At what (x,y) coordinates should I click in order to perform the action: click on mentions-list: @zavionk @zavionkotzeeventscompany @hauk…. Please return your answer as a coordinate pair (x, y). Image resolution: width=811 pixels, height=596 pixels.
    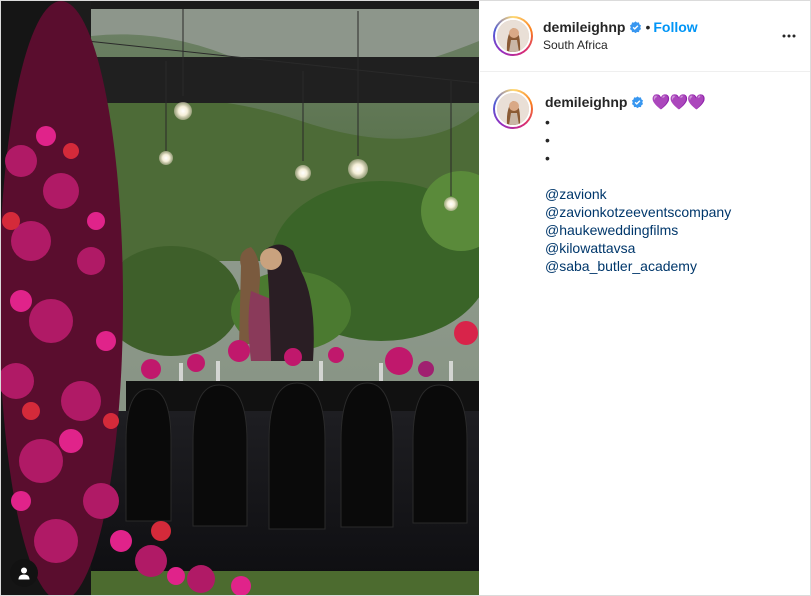
    Looking at the image, I should click on (675, 230).